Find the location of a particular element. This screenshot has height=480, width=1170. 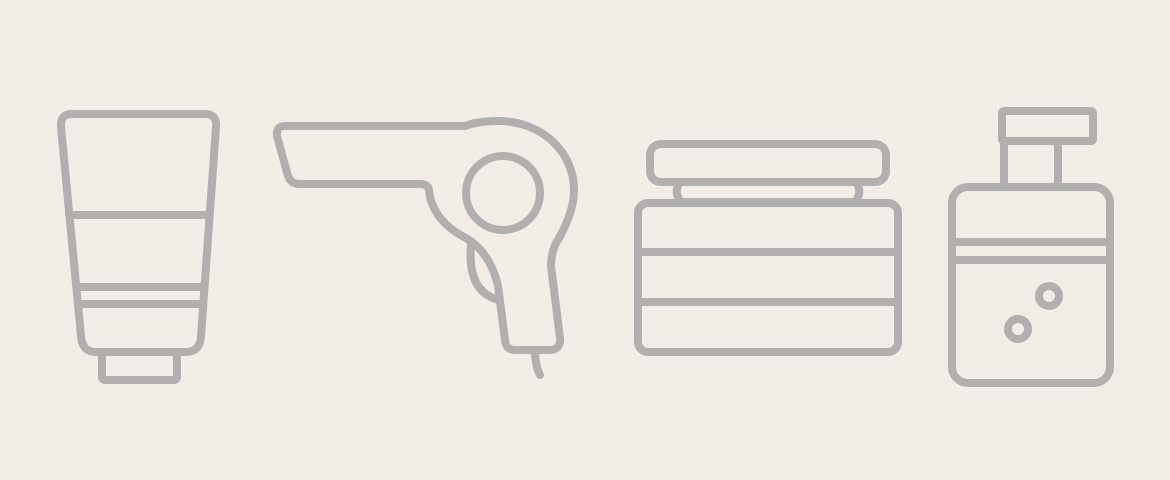

dryer-body is located at coordinates (425, 235).